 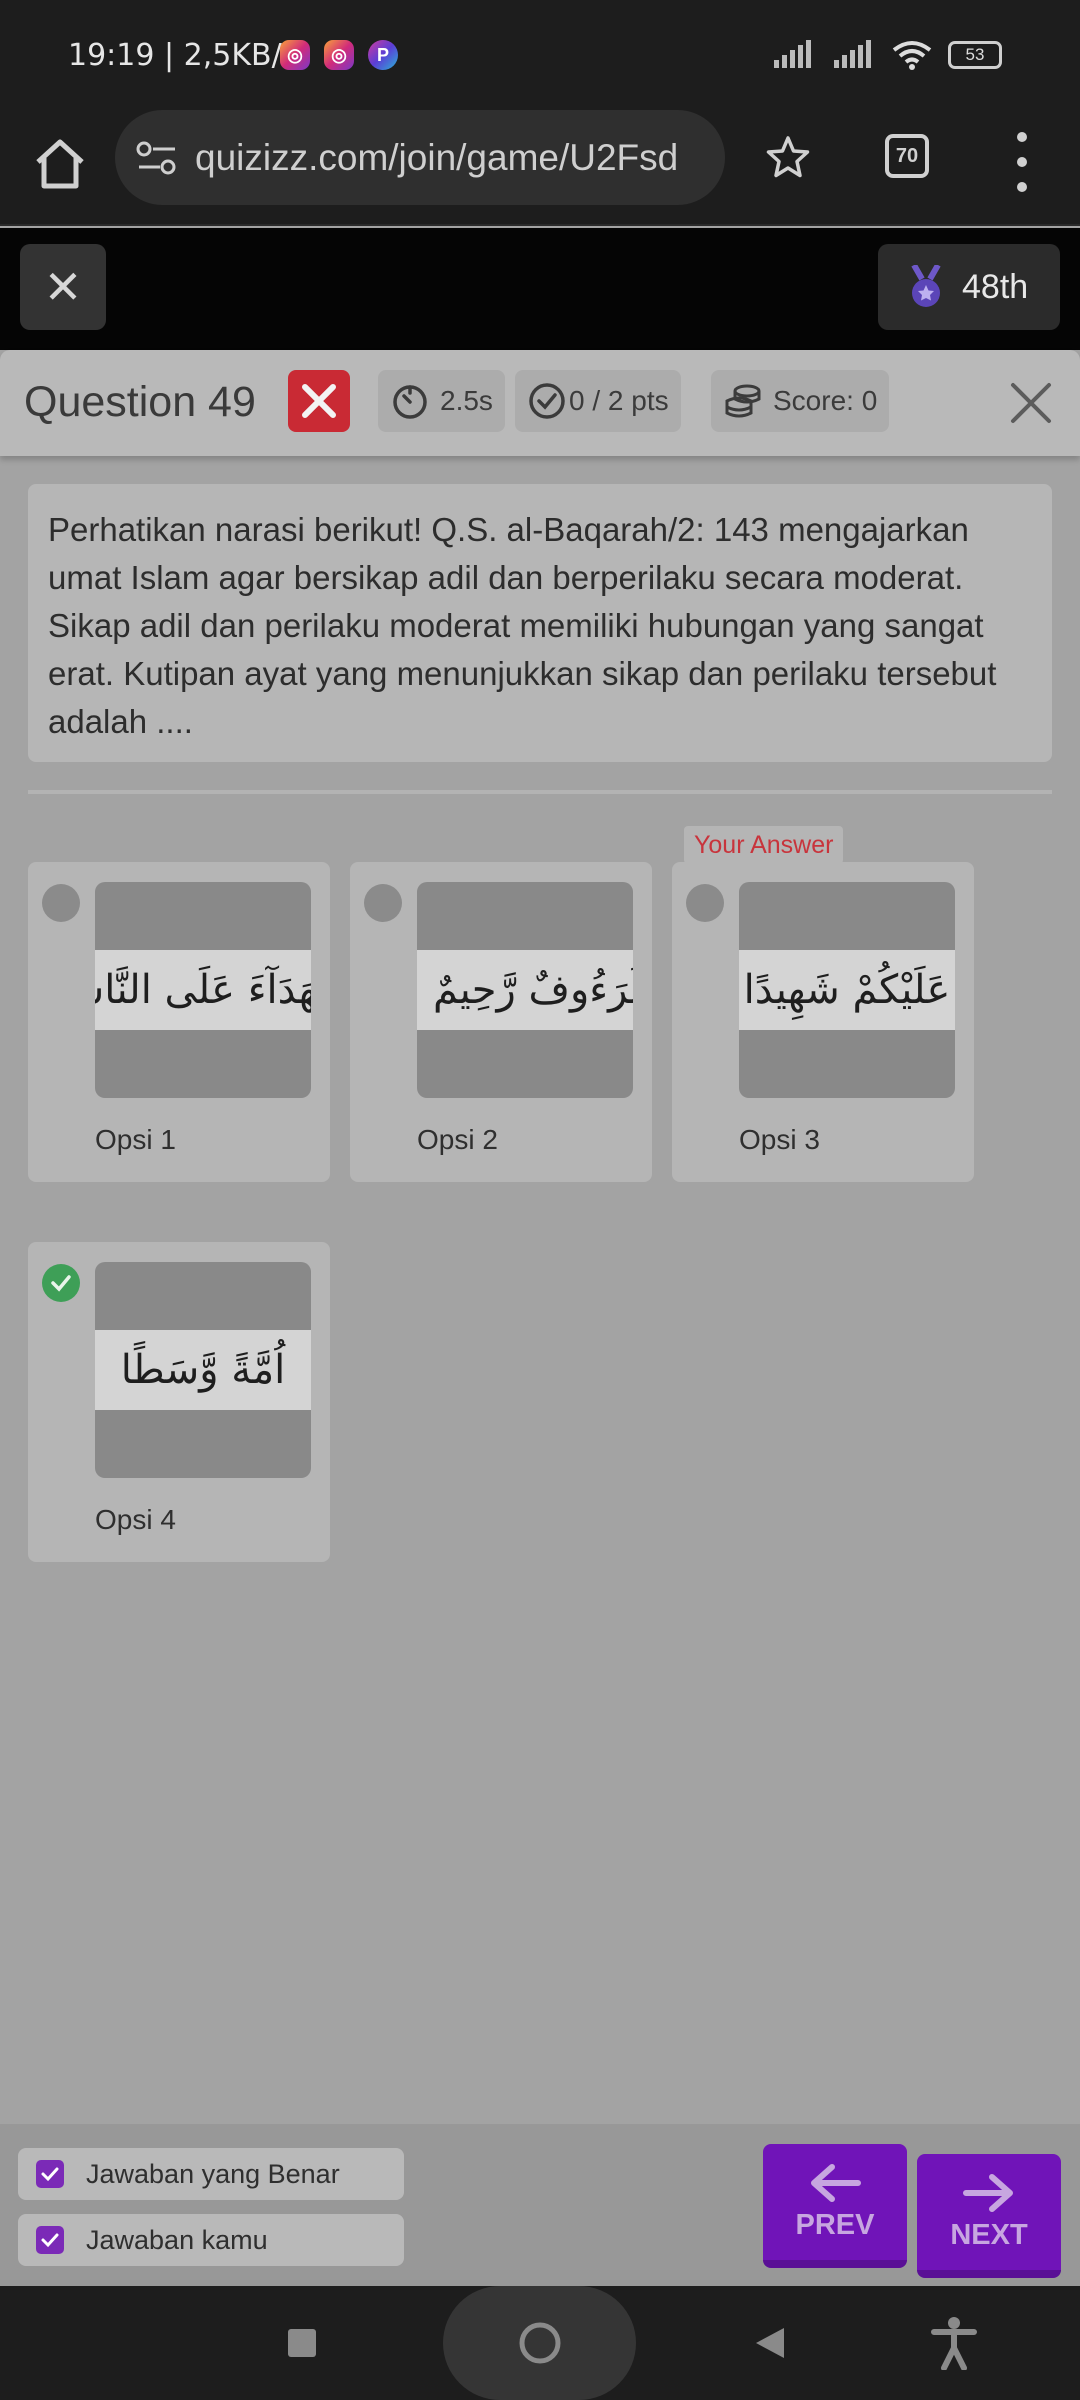 I want to click on browser-menu-icon, so click(x=1022, y=162).